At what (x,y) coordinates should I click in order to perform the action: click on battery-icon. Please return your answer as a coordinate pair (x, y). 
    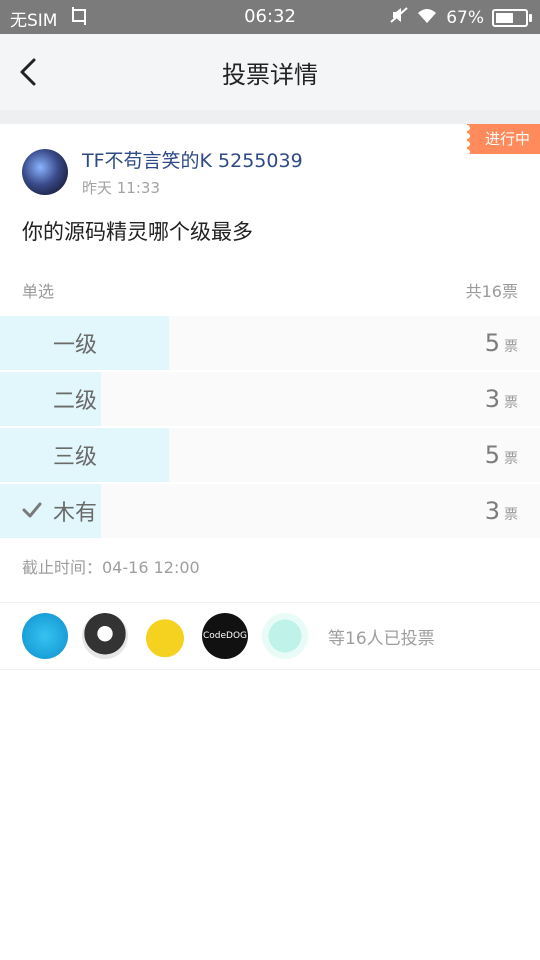
    Looking at the image, I should click on (512, 17).